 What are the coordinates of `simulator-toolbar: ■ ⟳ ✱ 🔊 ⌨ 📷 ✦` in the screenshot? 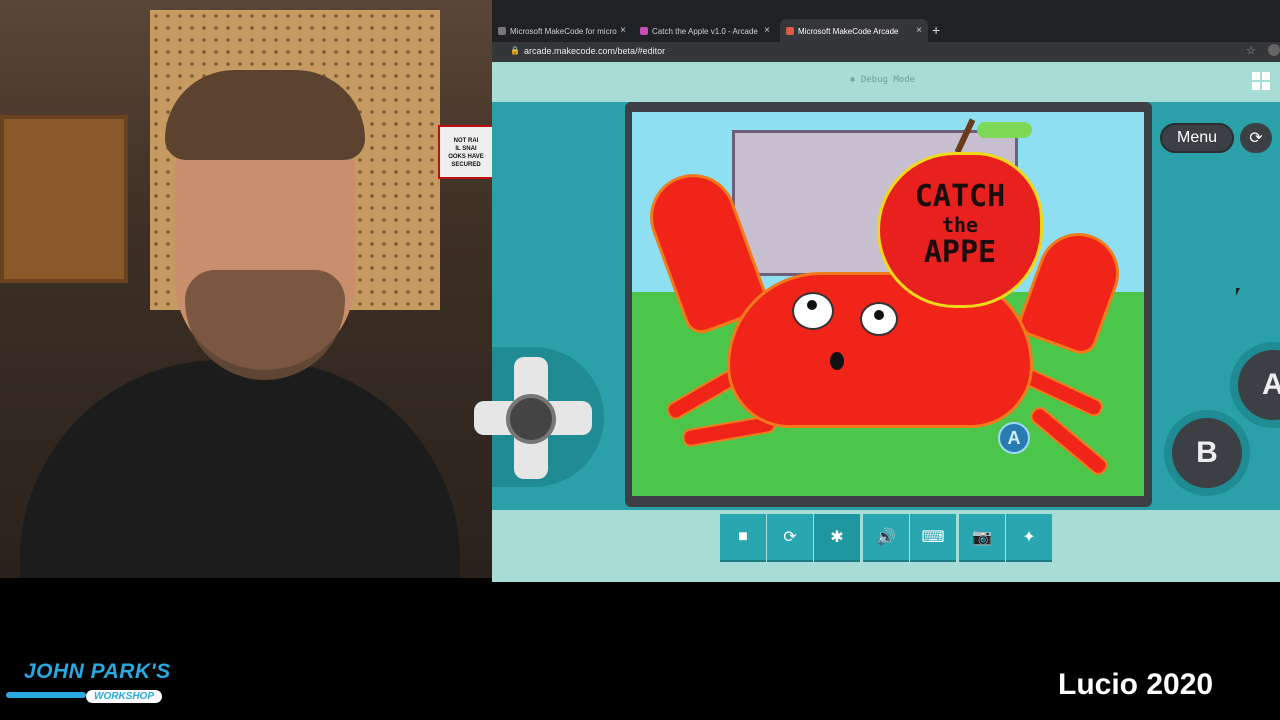 It's located at (886, 538).